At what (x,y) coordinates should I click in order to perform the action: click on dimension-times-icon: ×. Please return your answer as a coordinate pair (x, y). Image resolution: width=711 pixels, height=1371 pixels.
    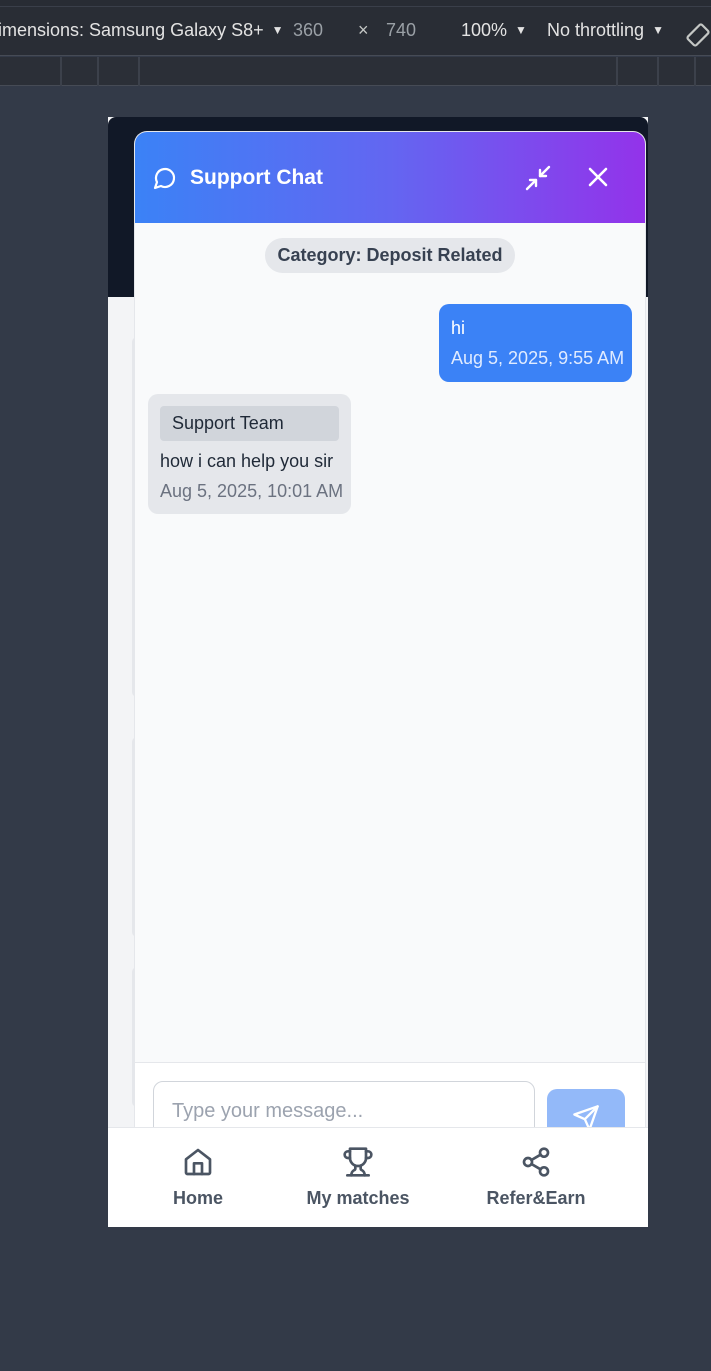
    Looking at the image, I should click on (363, 30).